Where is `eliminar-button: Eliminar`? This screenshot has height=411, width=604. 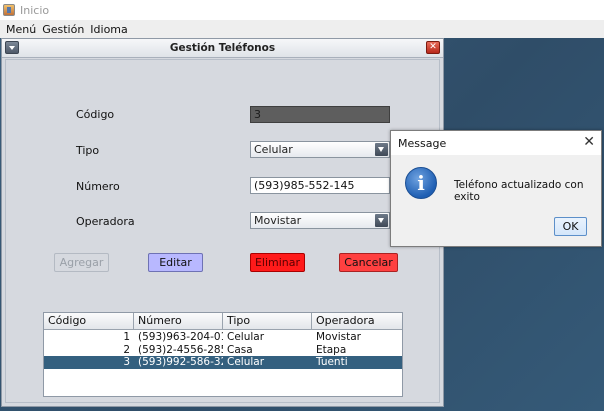 eliminar-button: Eliminar is located at coordinates (277, 262).